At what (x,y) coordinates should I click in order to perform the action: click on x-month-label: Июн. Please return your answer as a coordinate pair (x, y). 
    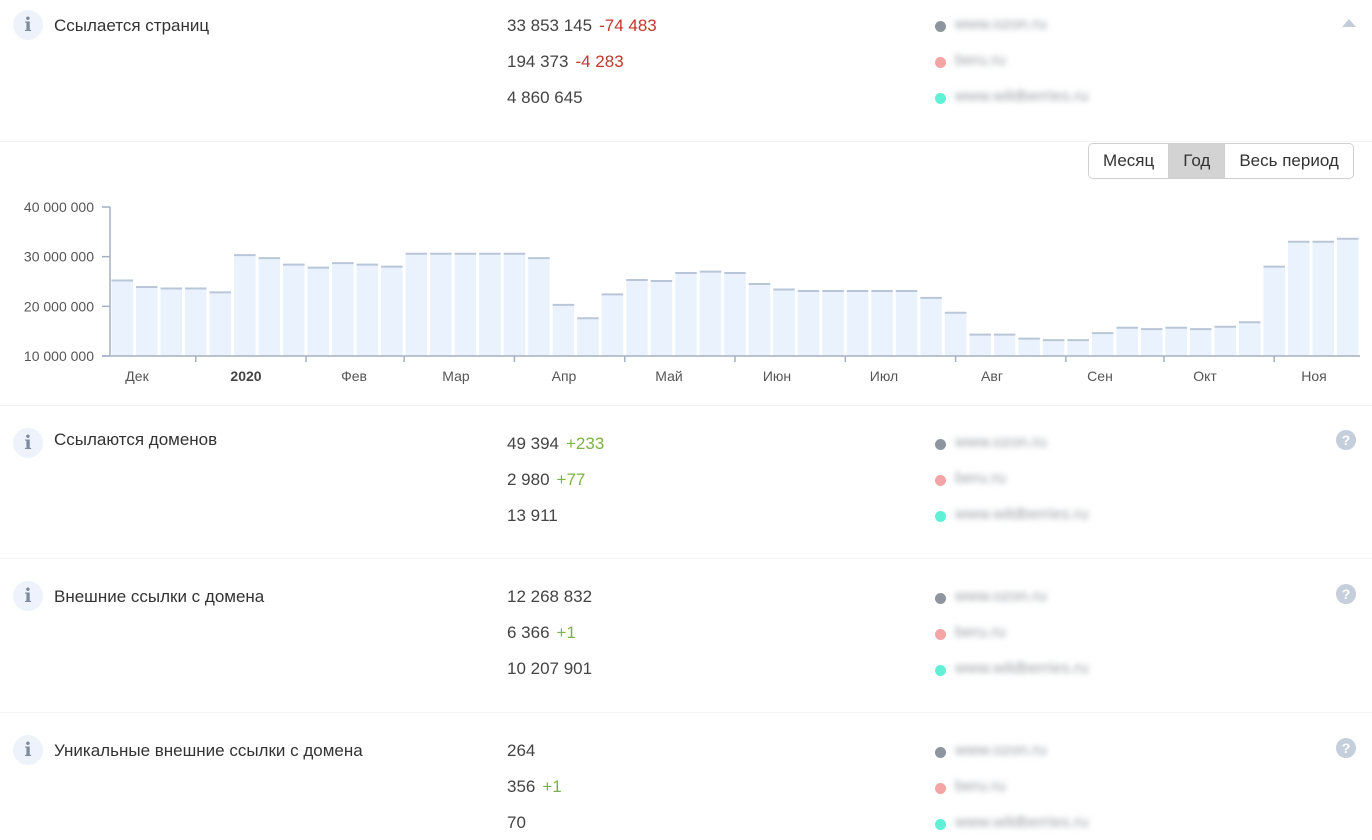
    Looking at the image, I should click on (777, 376).